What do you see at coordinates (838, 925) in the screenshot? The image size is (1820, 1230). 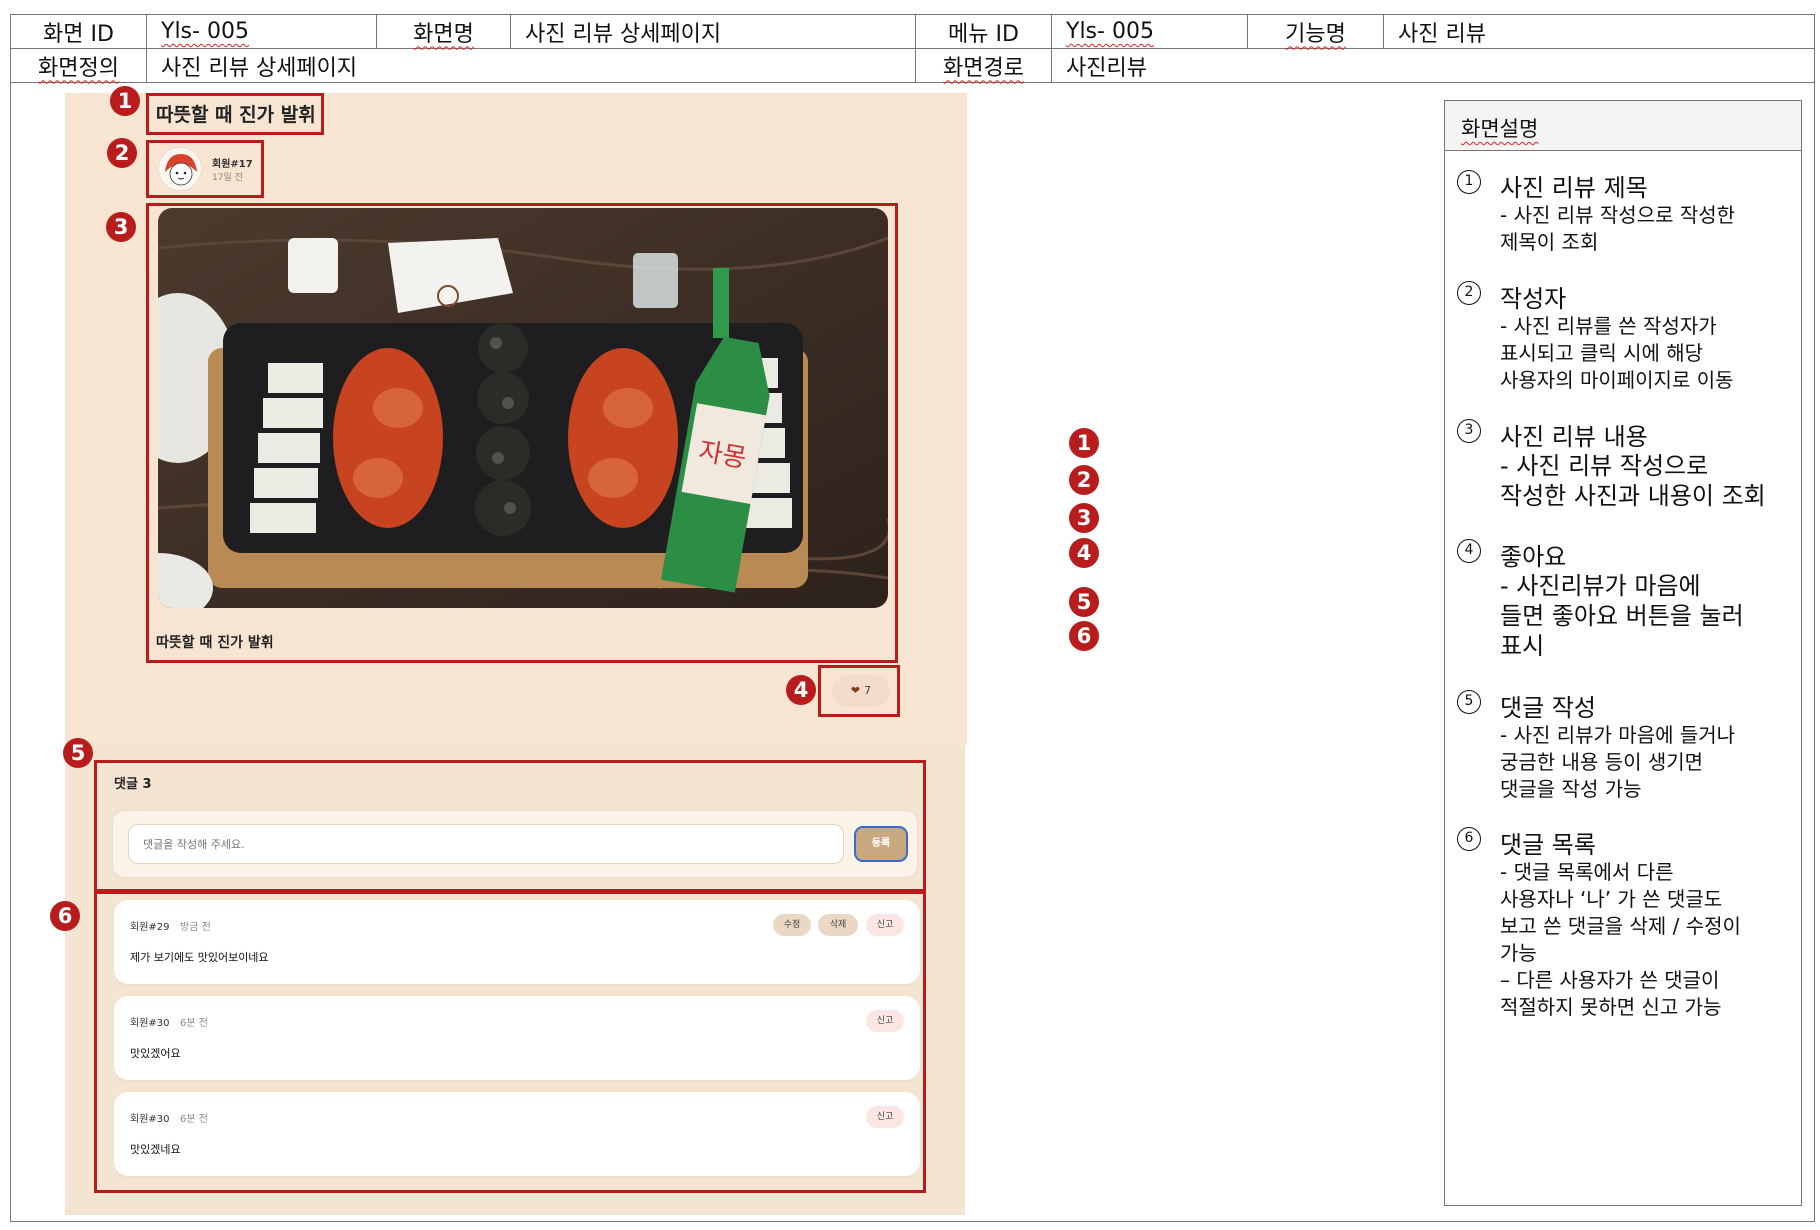 I see `comment-delete-button: 삭제` at bounding box center [838, 925].